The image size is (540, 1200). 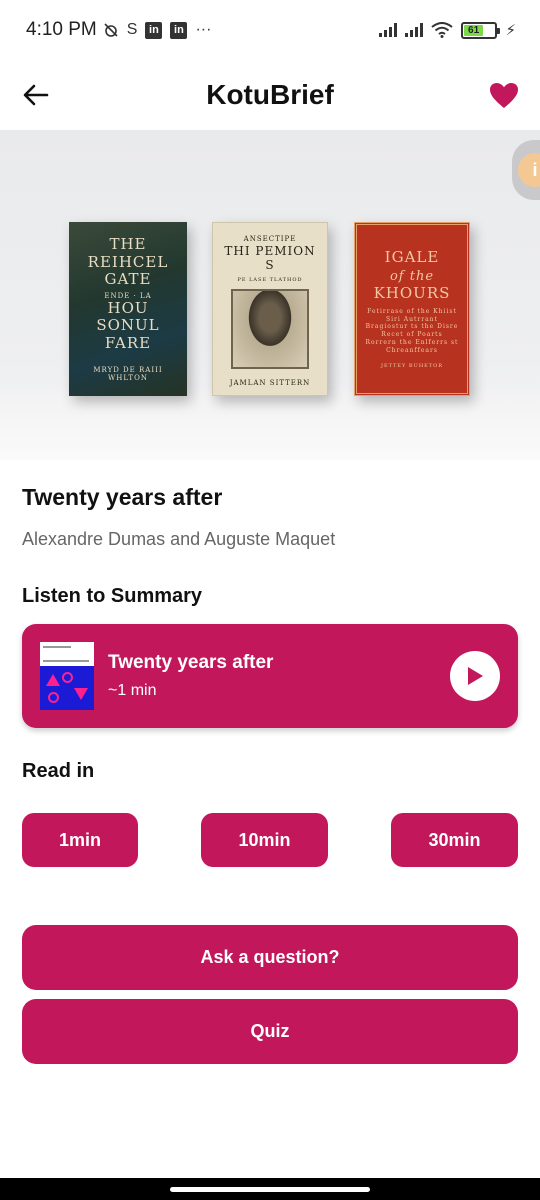 What do you see at coordinates (132, 690) in the screenshot?
I see `audio-duration: ~1 min` at bounding box center [132, 690].